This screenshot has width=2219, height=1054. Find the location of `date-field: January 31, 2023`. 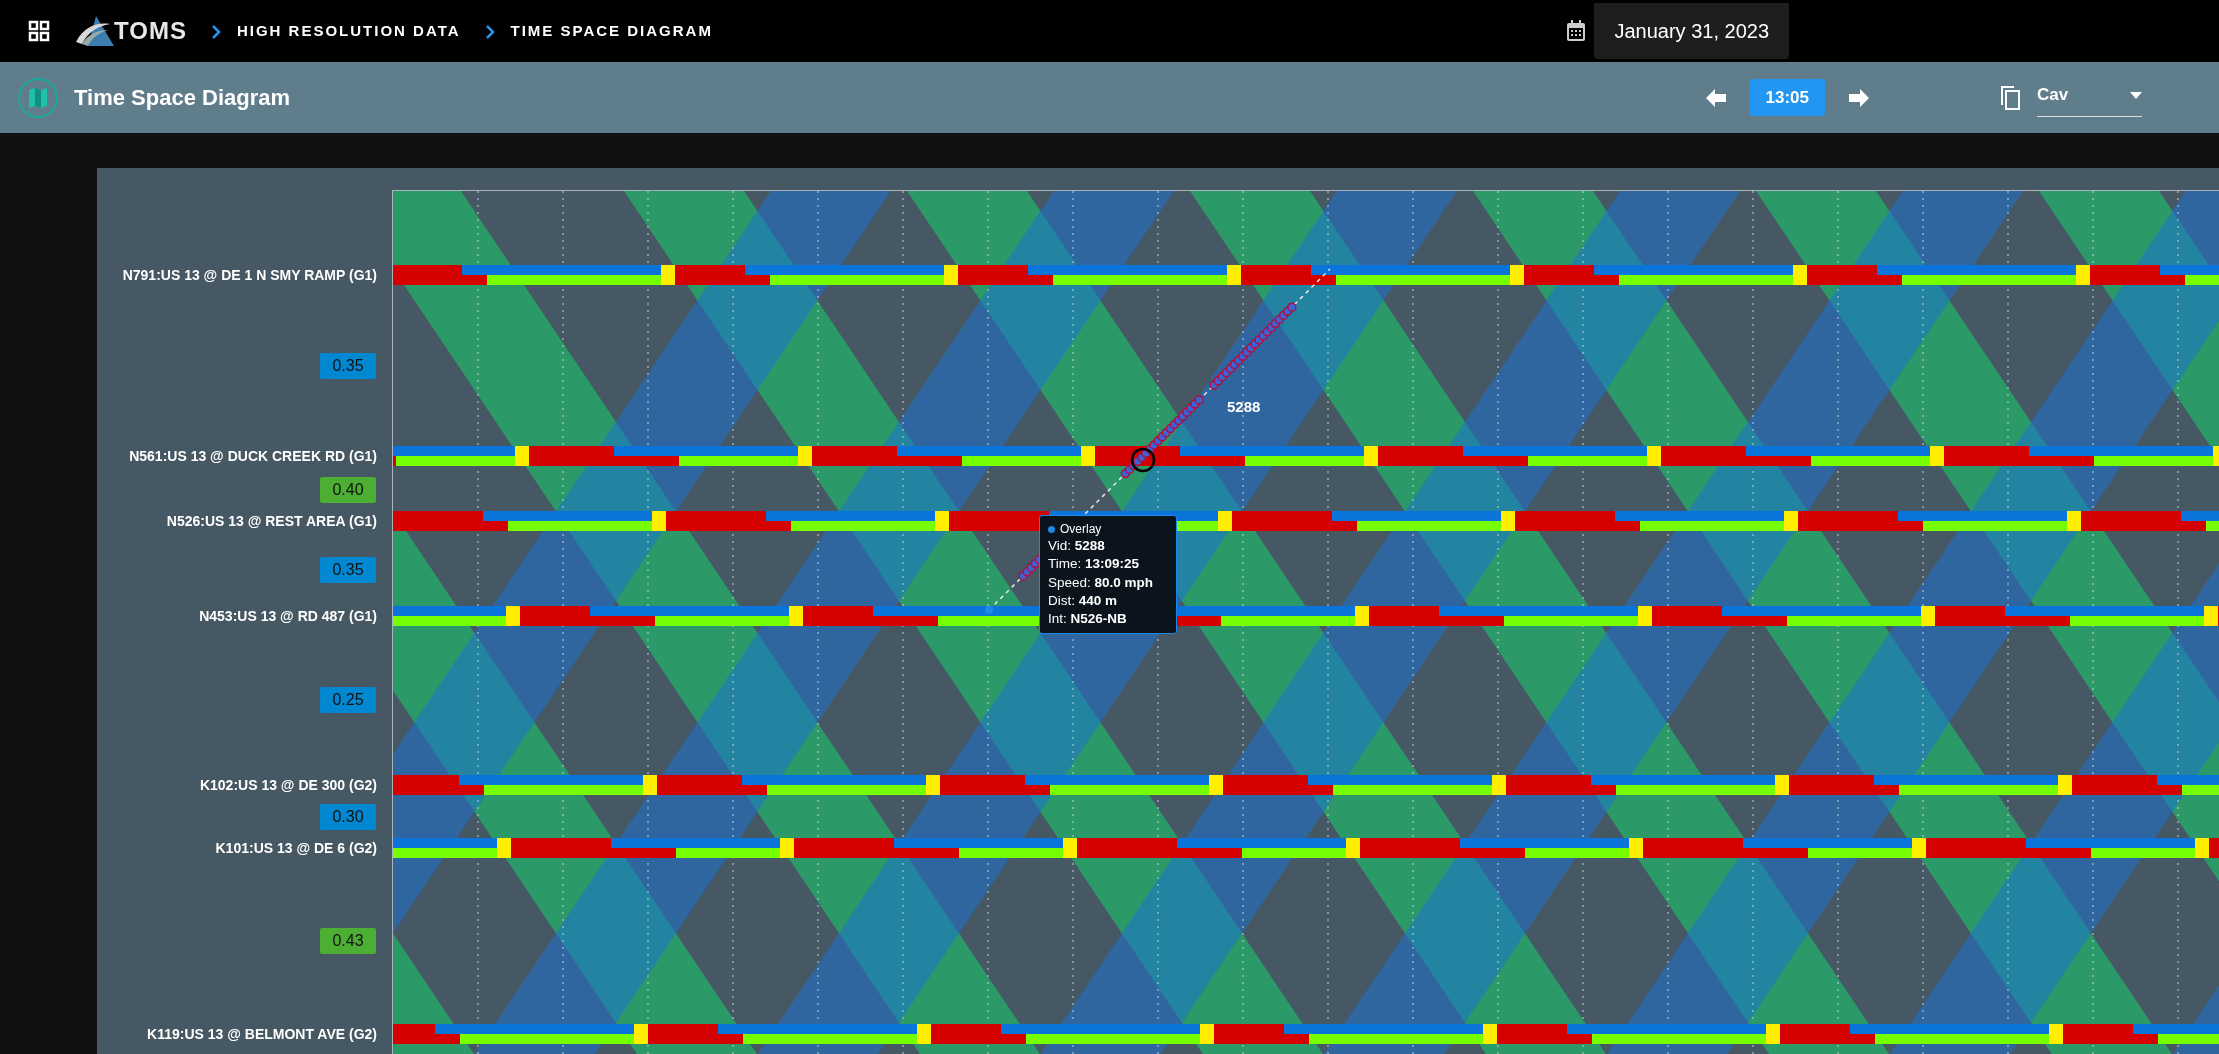

date-field: January 31, 2023 is located at coordinates (1691, 31).